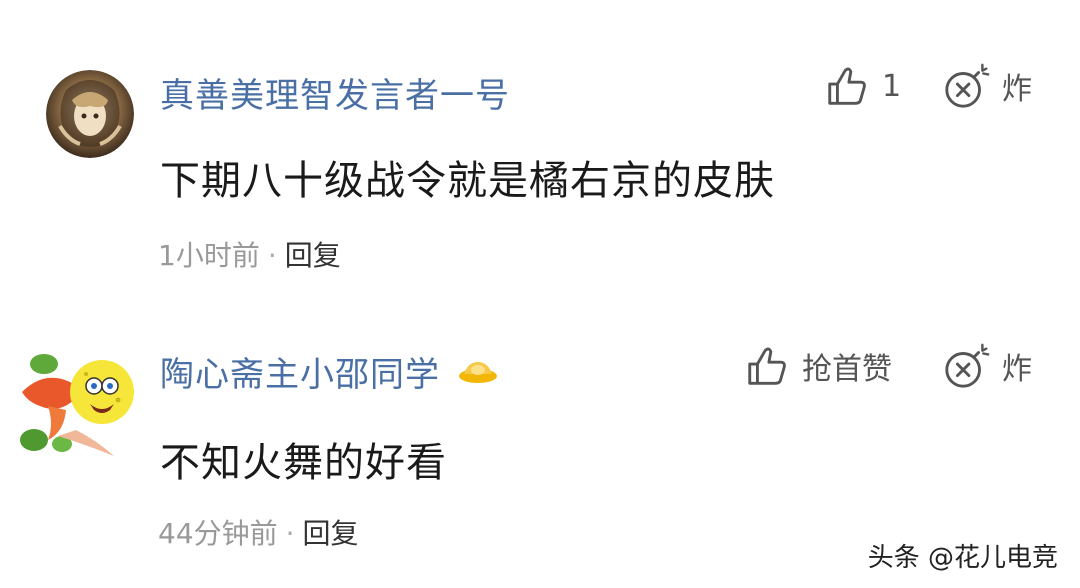  Describe the element at coordinates (467, 181) in the screenshot. I see `comment-text: 下期八十级战令就是橘右京的皮肤` at that location.